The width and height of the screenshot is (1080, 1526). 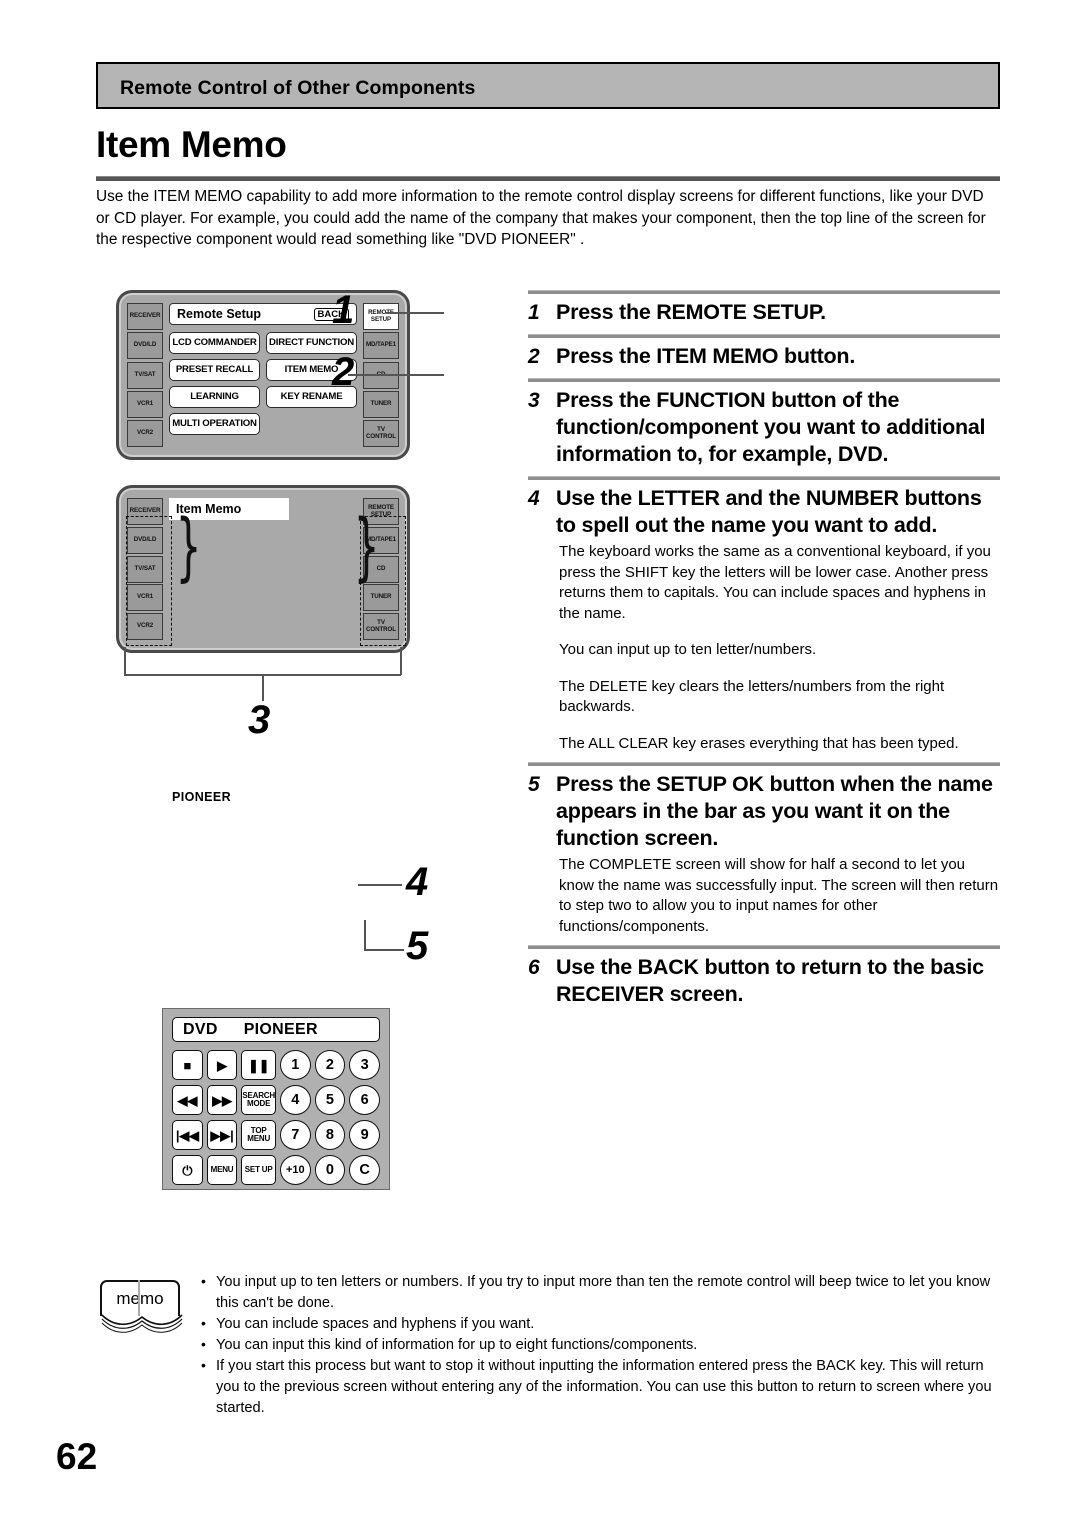 I want to click on menu-btn-empty-slot, so click(x=311, y=424).